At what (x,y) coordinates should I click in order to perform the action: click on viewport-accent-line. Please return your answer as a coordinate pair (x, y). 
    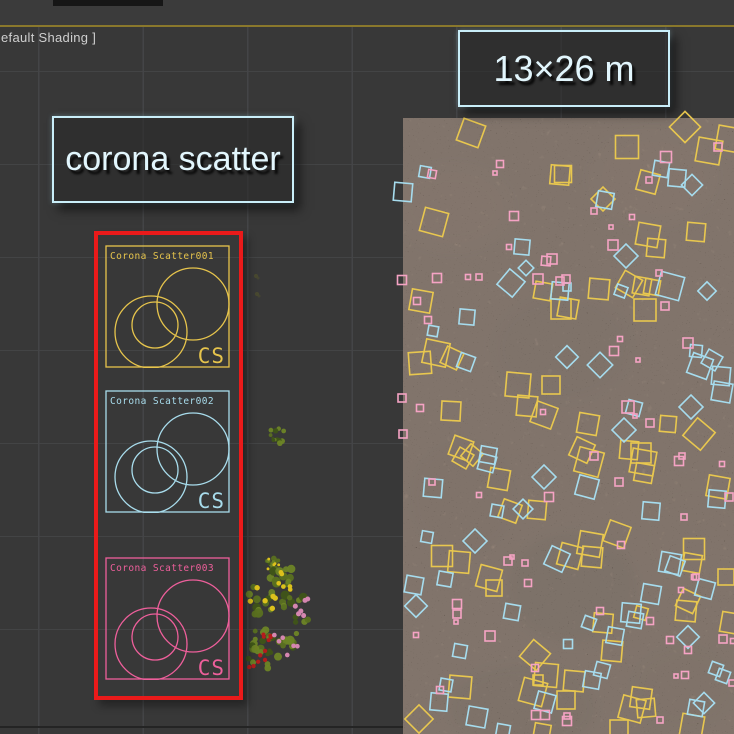
    Looking at the image, I should click on (367, 26).